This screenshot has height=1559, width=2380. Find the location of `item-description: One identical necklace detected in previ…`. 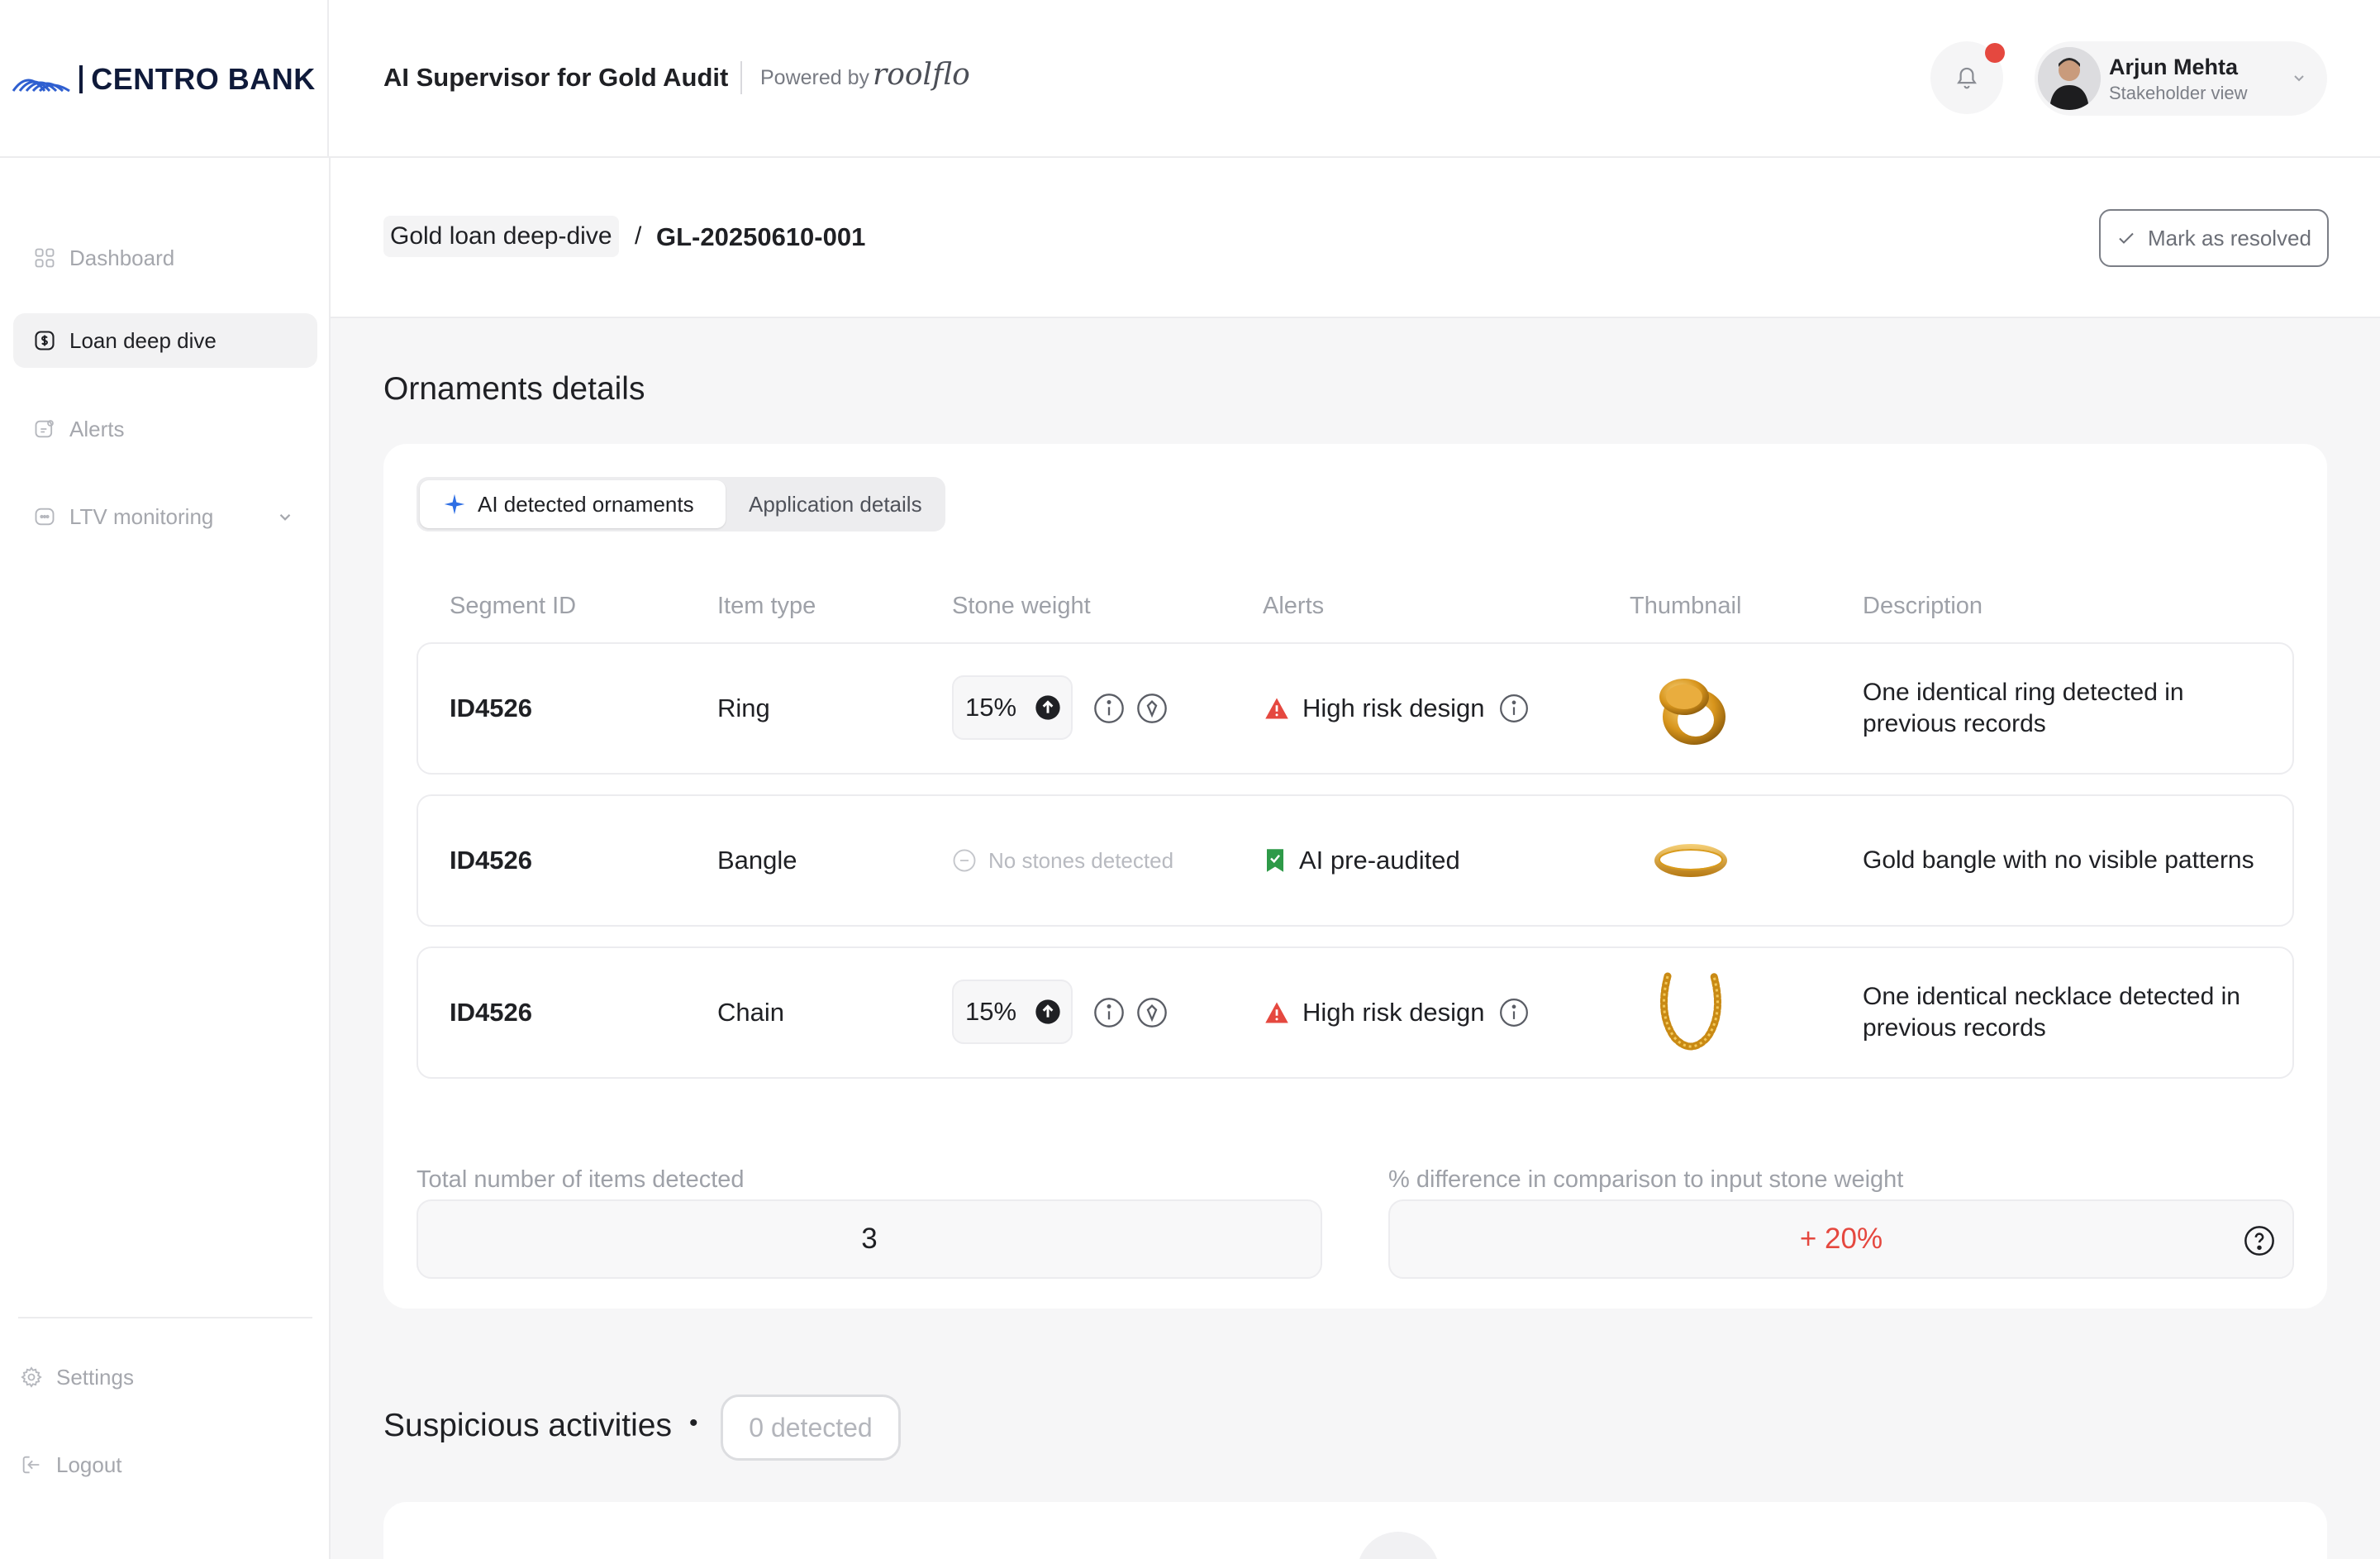

item-description: One identical necklace detected in previ… is located at coordinates (2051, 1013).